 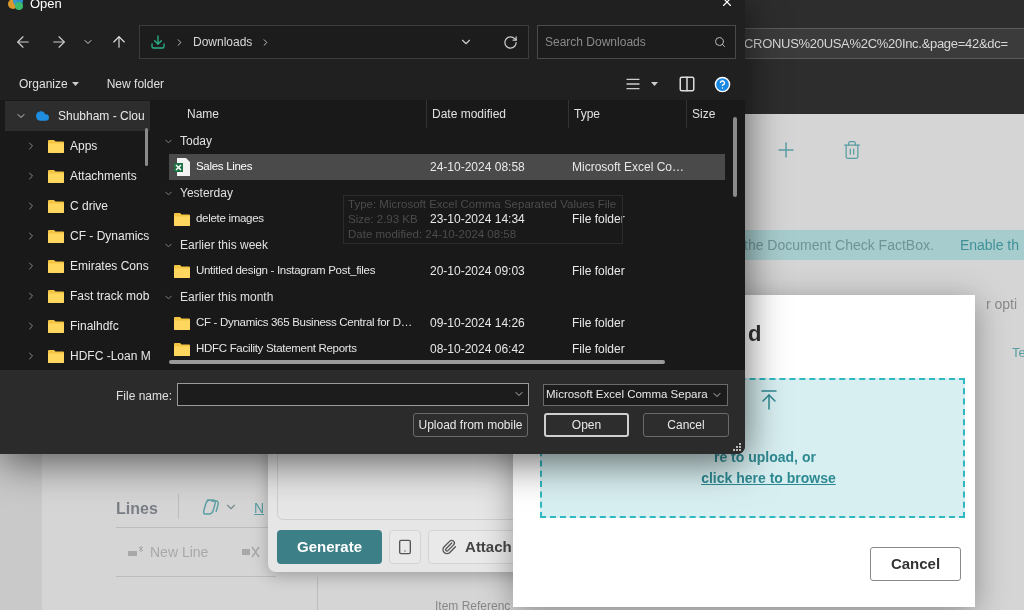 What do you see at coordinates (915, 564) in the screenshot?
I see `cancel-button: Cancel` at bounding box center [915, 564].